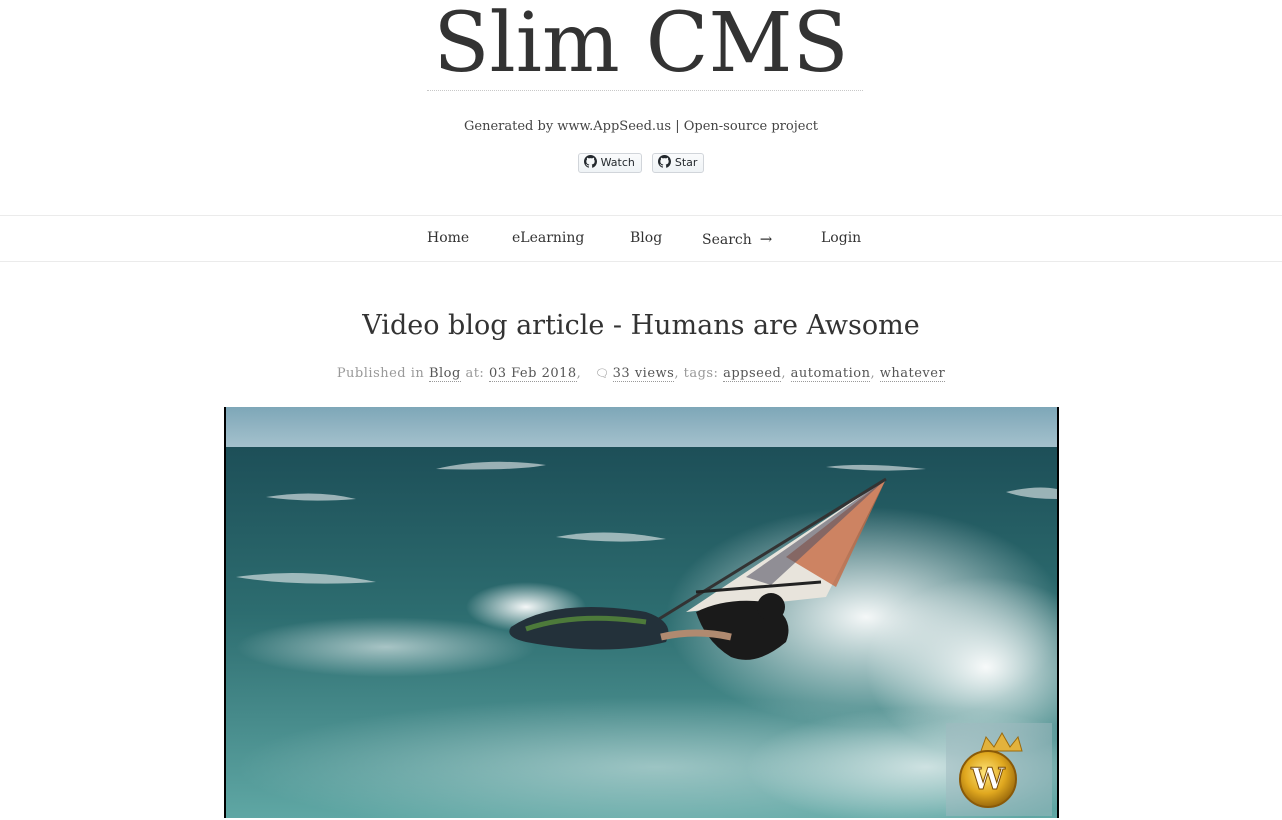 The height and width of the screenshot is (820, 1282). What do you see at coordinates (475, 373) in the screenshot?
I see `at-text: at:` at bounding box center [475, 373].